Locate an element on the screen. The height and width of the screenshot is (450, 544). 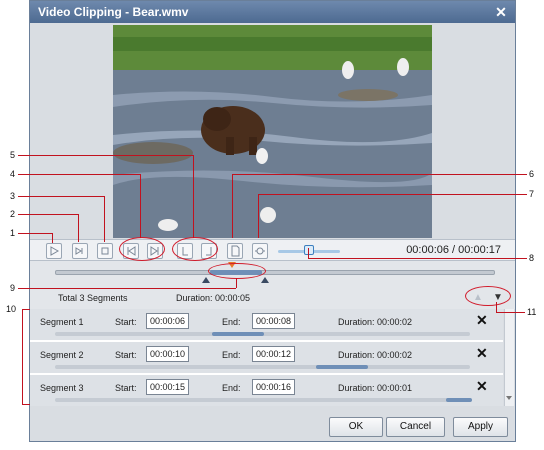
new-segment-icon is located at coordinates (235, 251).